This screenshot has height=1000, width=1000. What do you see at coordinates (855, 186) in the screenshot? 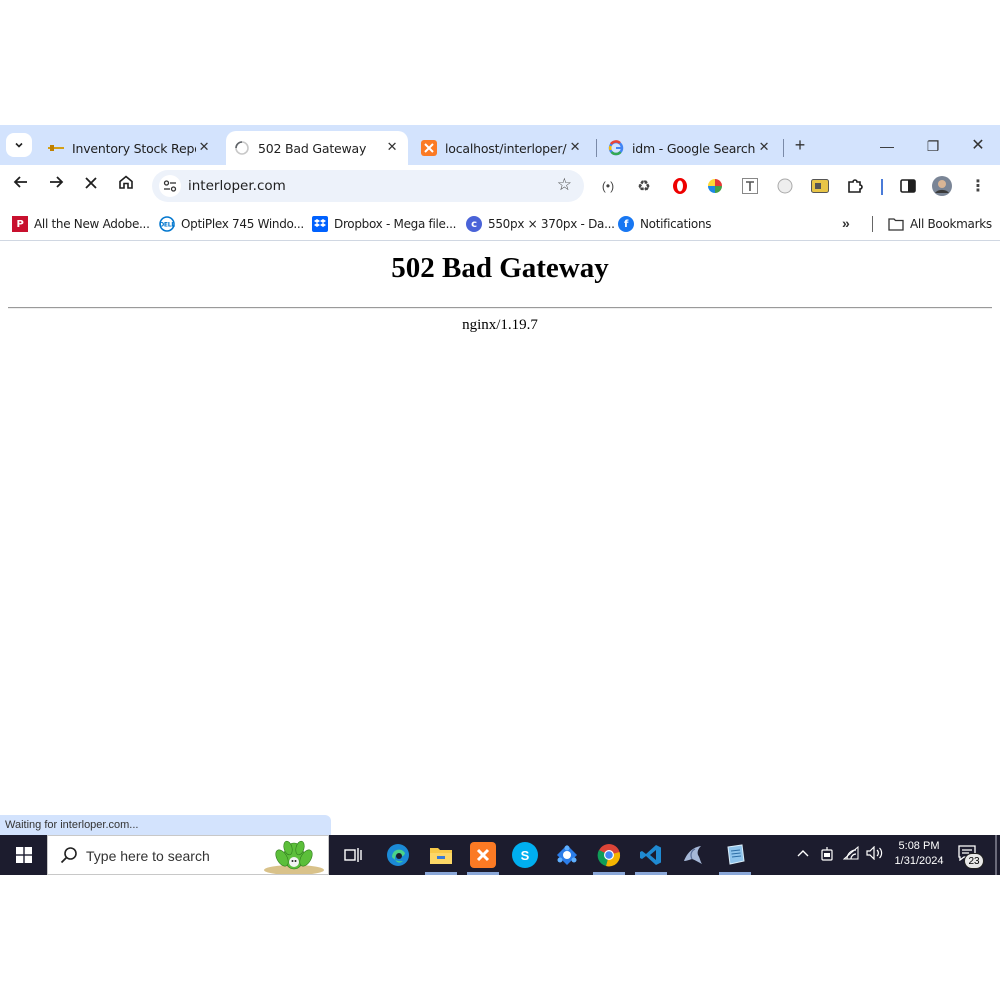
I see `extensions-puzzle-icon` at bounding box center [855, 186].